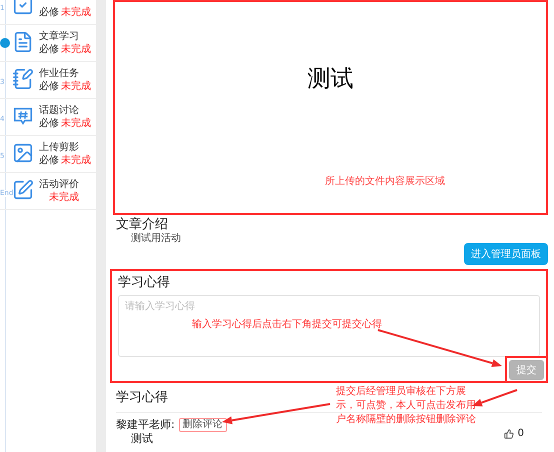 The image size is (554, 452). Describe the element at coordinates (156, 239) in the screenshot. I see `intro-text: 测试用活动` at that location.